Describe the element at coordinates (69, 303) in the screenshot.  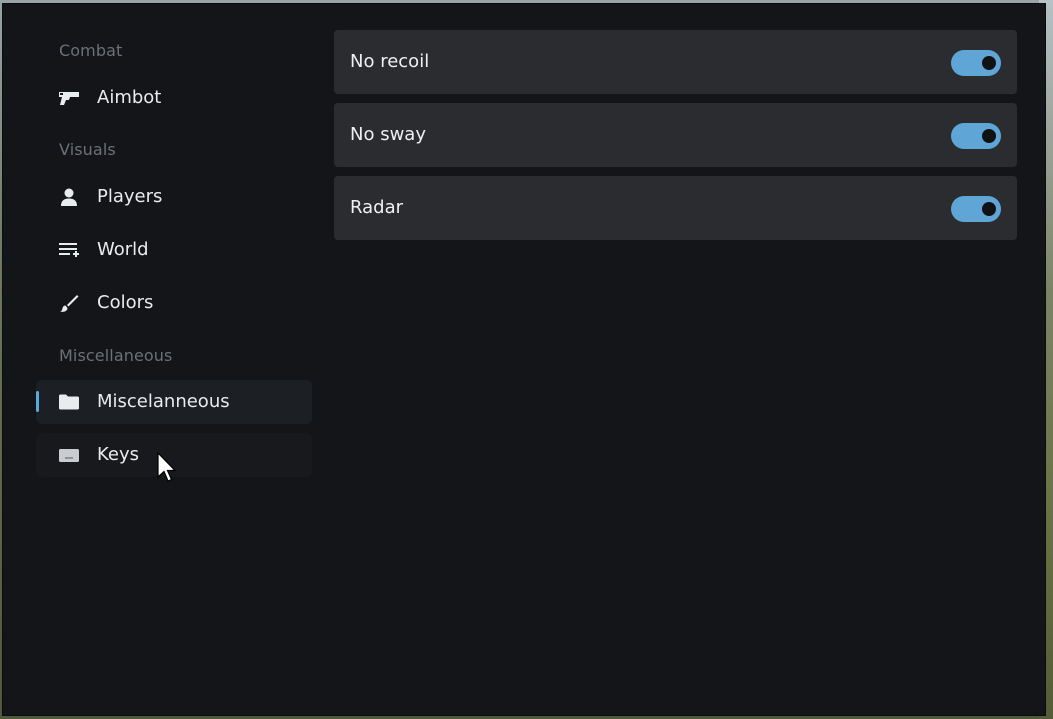
I see `brush-icon` at that location.